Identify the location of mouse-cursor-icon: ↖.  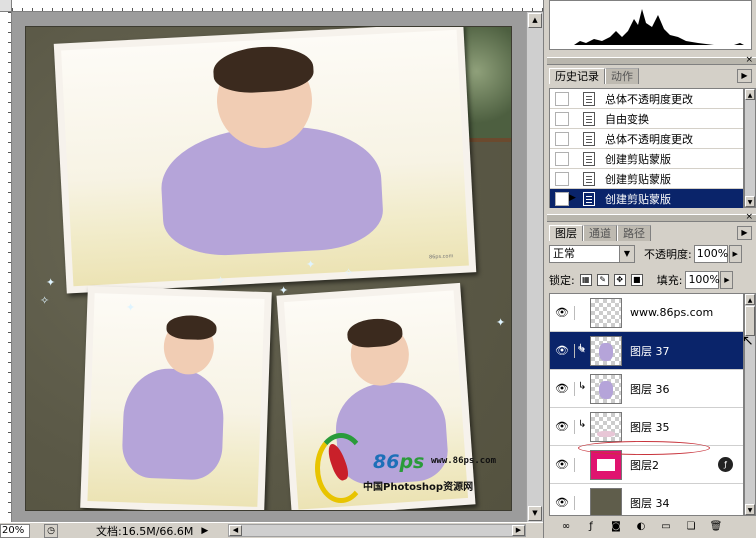
(748, 341).